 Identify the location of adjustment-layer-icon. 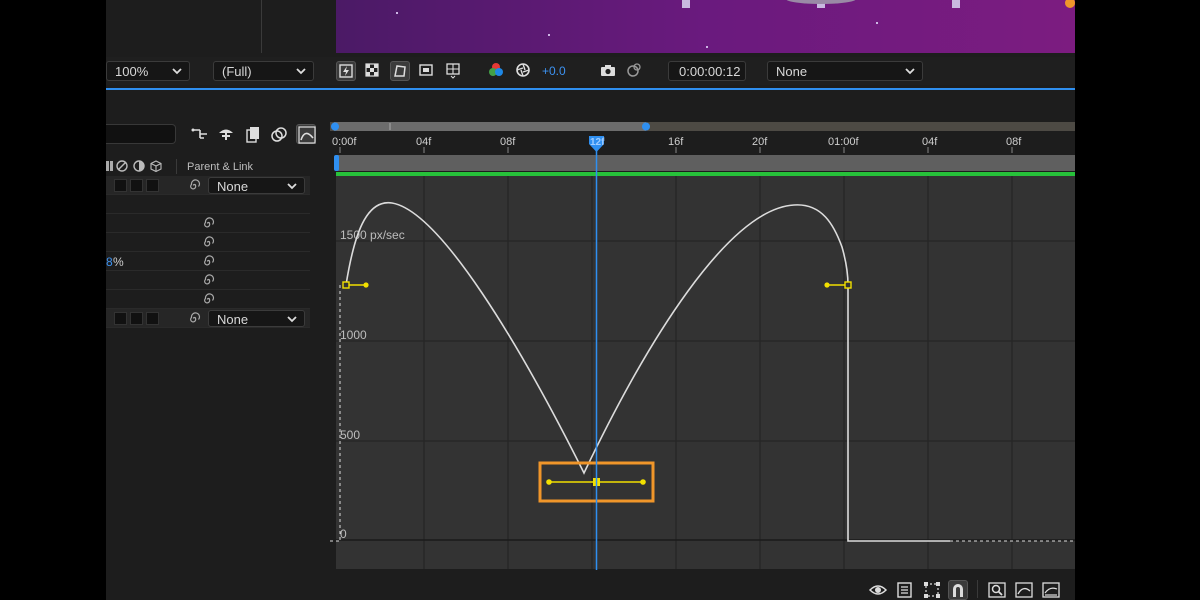
(139, 166).